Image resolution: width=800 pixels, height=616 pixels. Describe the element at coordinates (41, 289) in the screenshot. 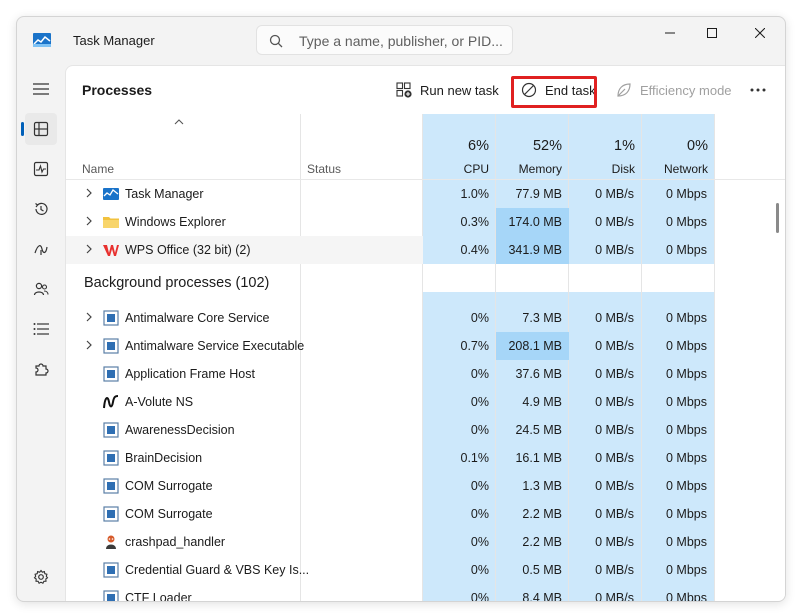

I see `nav-users` at that location.